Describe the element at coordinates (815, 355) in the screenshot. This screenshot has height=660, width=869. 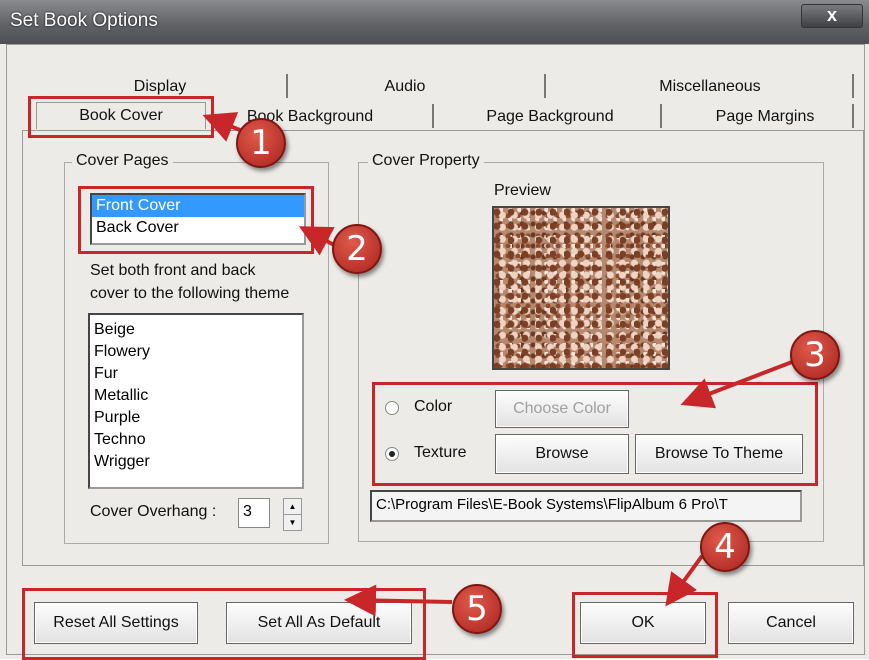
I see `callout-badge-3: 3` at that location.